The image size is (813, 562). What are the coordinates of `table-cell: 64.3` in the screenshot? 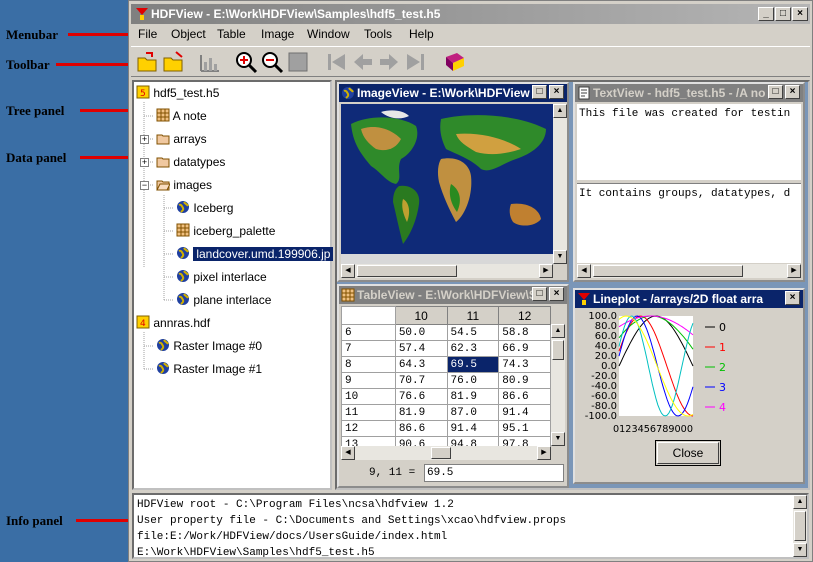 It's located at (421, 364).